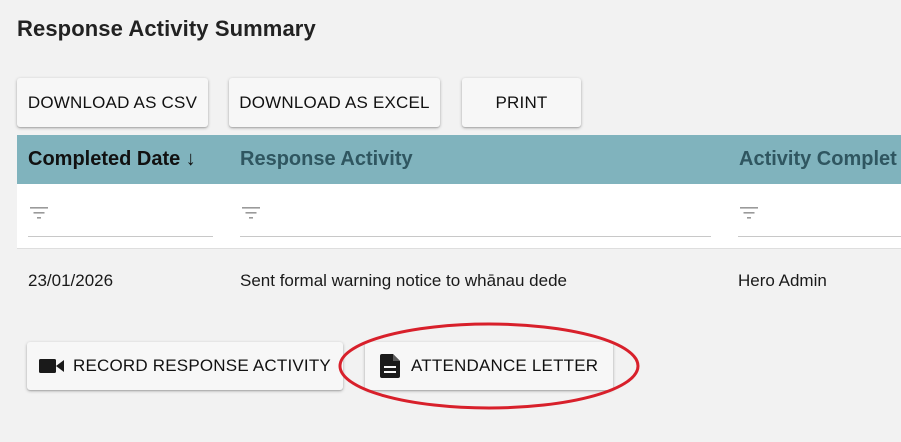 This screenshot has height=442, width=901. What do you see at coordinates (112, 159) in the screenshot?
I see `column-header-completed-date: Completed Date ↓` at bounding box center [112, 159].